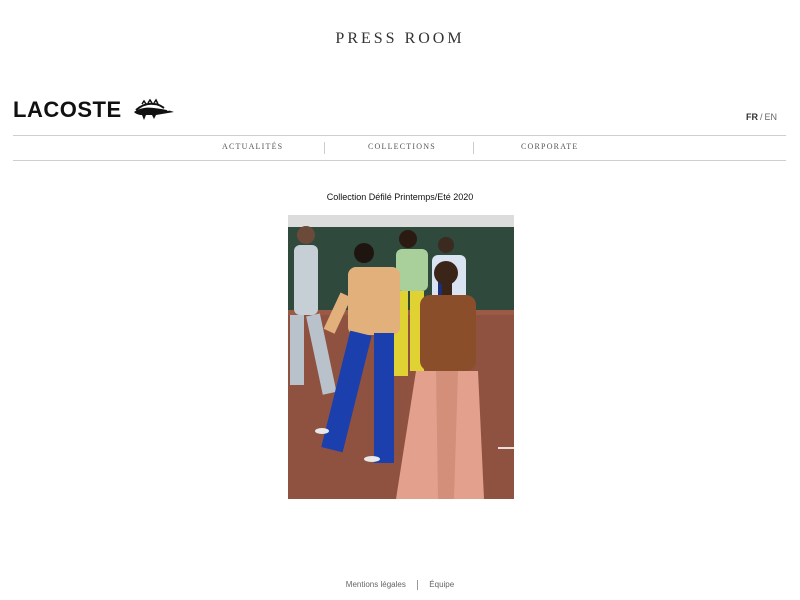 The image size is (800, 600). I want to click on logo-text: LACOSTE, so click(67, 109).